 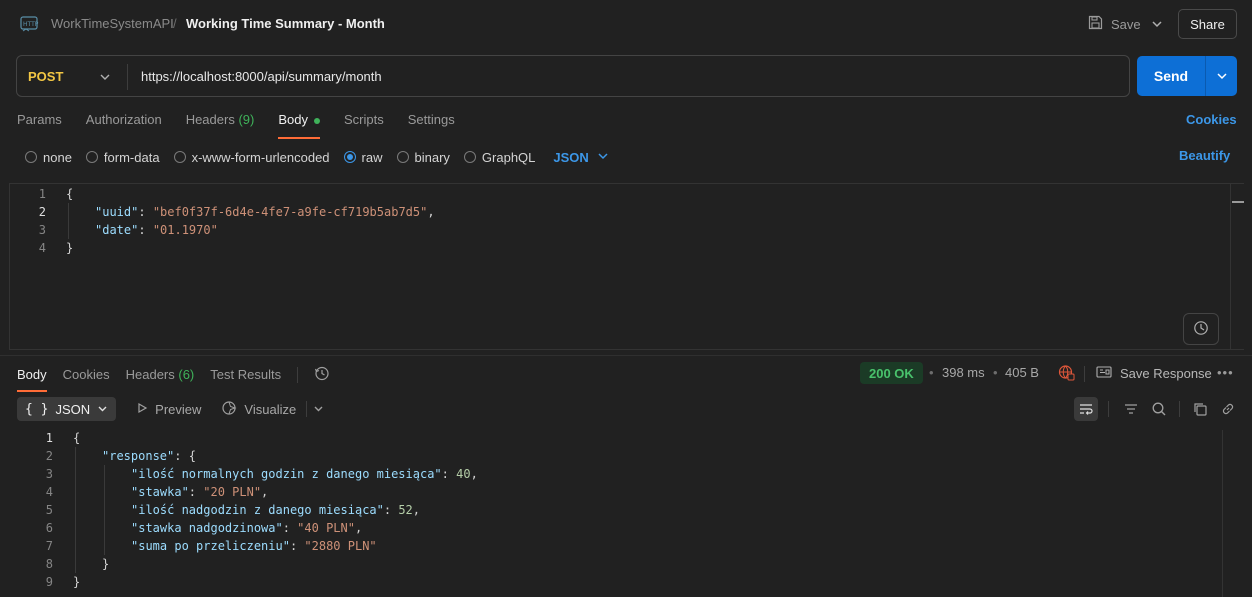 What do you see at coordinates (299, 125) in the screenshot?
I see `tab-body: Body` at bounding box center [299, 125].